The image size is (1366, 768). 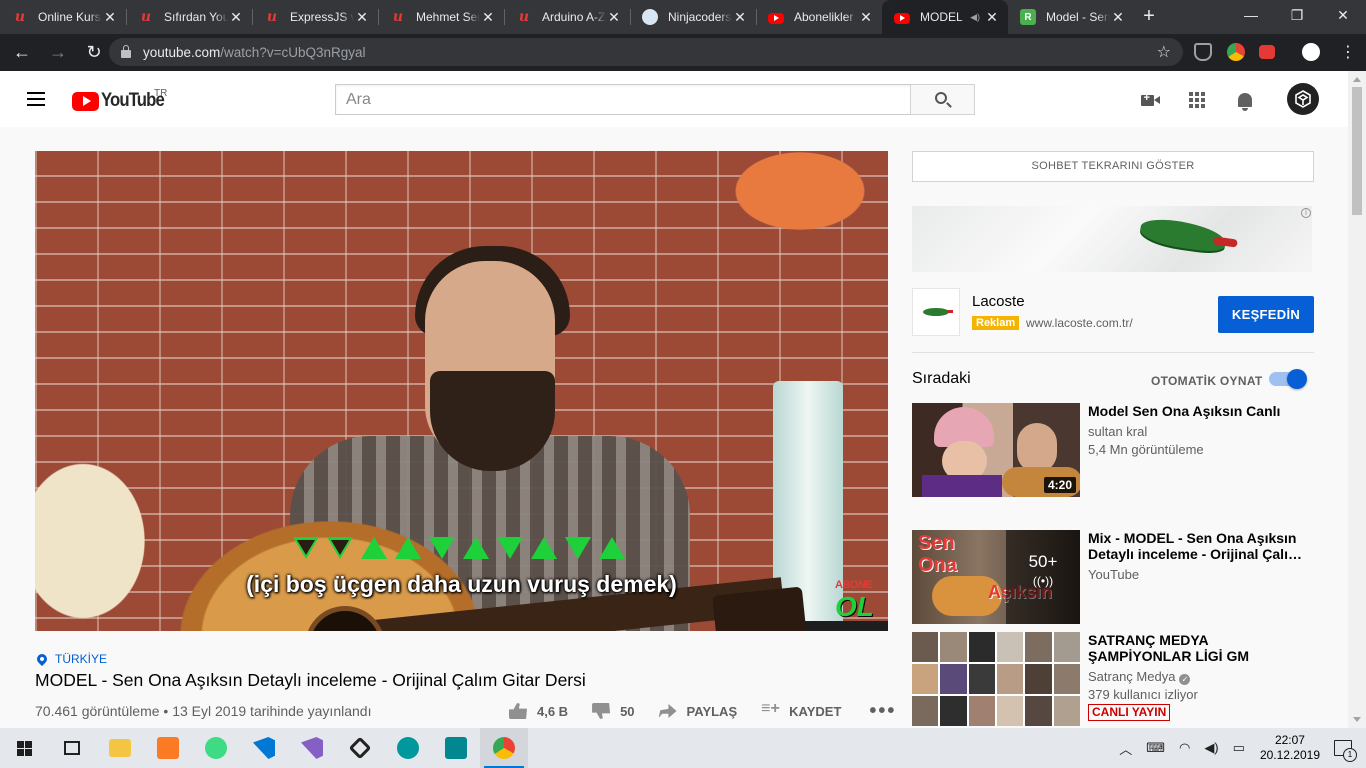 I want to click on browser-tab: u ExpressJS ve ✕, so click(x=315, y=17).